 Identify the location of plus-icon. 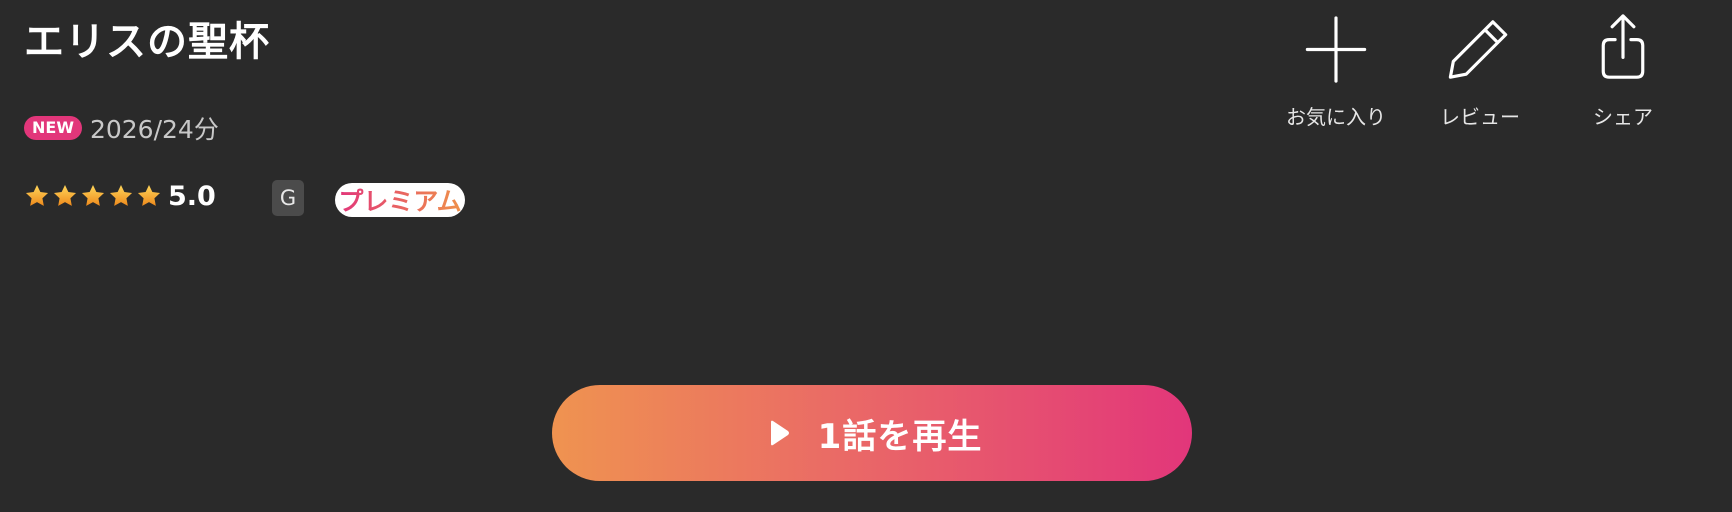
(1336, 49).